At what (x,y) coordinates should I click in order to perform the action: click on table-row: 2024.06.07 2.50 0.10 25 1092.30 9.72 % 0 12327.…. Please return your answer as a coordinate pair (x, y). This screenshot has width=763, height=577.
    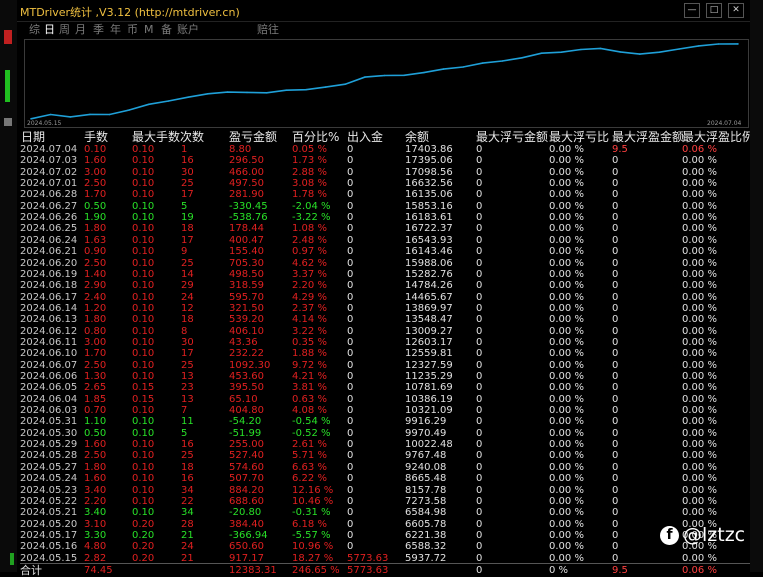
    Looking at the image, I should click on (385, 365).